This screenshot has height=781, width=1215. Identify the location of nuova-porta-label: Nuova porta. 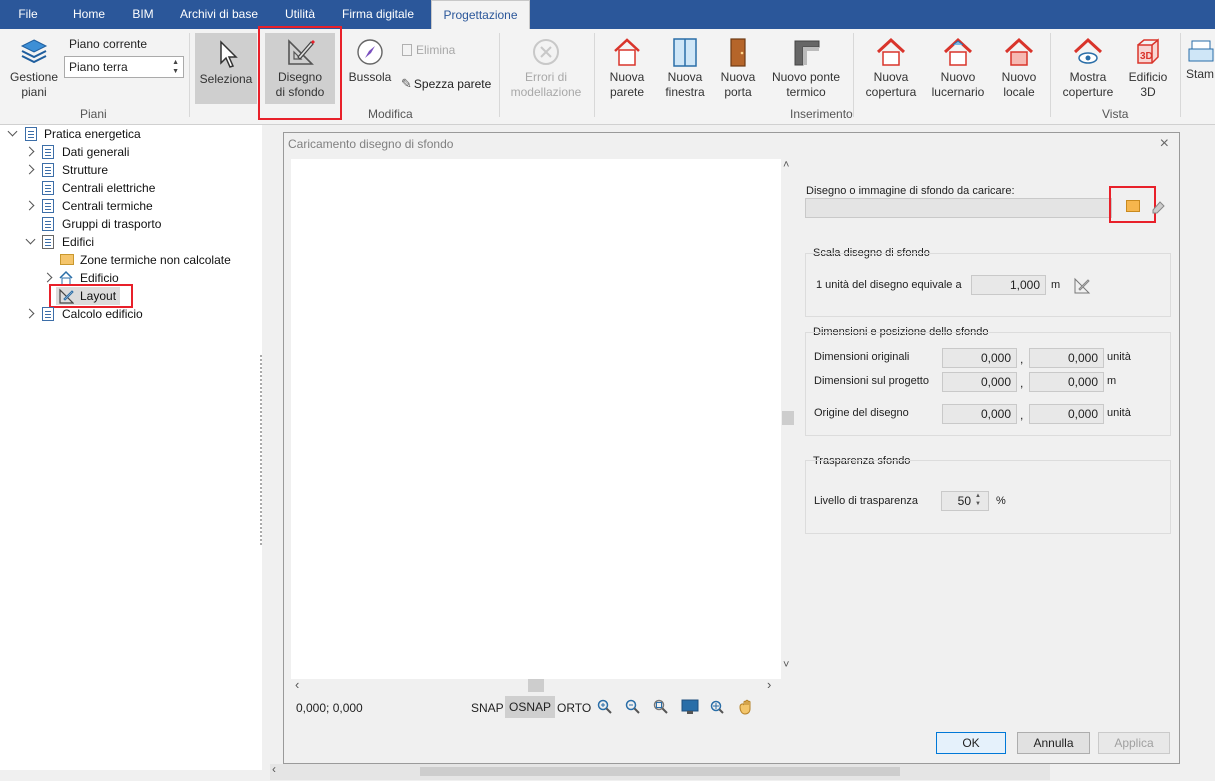
(738, 84).